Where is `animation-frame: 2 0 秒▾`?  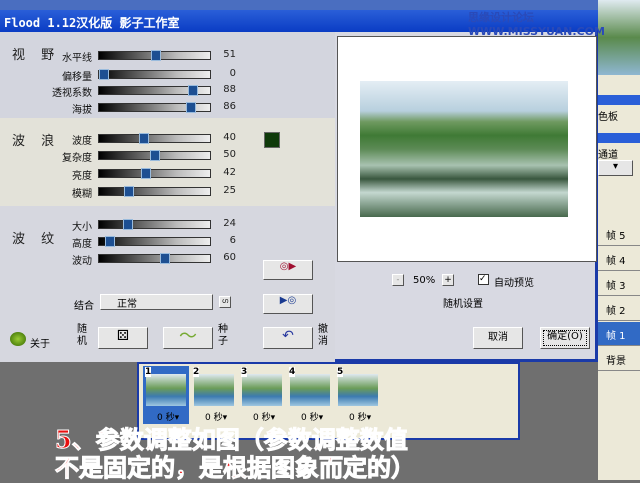
animation-frame: 2 0 秒▾ is located at coordinates (214, 395).